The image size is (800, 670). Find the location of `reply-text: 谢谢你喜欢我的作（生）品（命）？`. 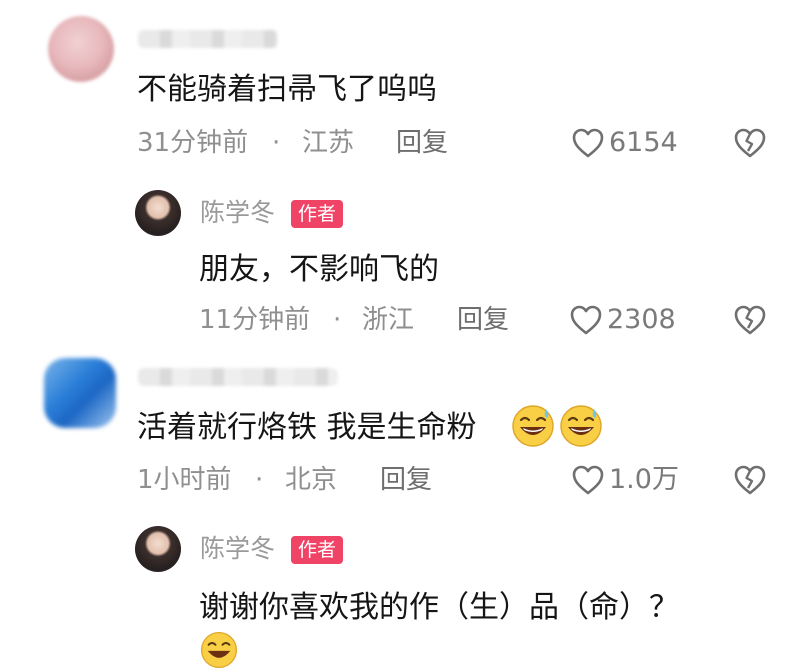

reply-text: 谢谢你喜欢我的作（生）品（命）？ is located at coordinates (439, 607).